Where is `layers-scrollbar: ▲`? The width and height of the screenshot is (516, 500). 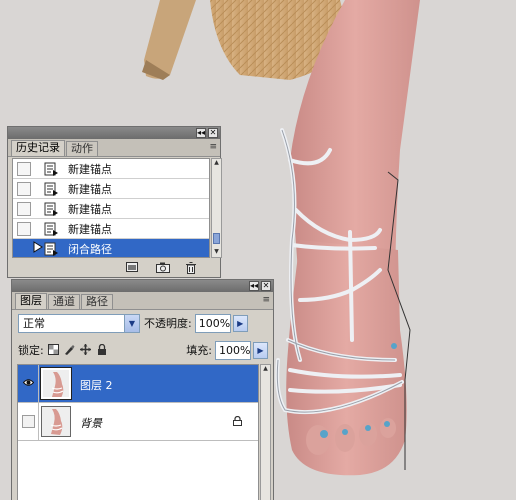
layers-scrollbar: ▲ is located at coordinates (265, 432).